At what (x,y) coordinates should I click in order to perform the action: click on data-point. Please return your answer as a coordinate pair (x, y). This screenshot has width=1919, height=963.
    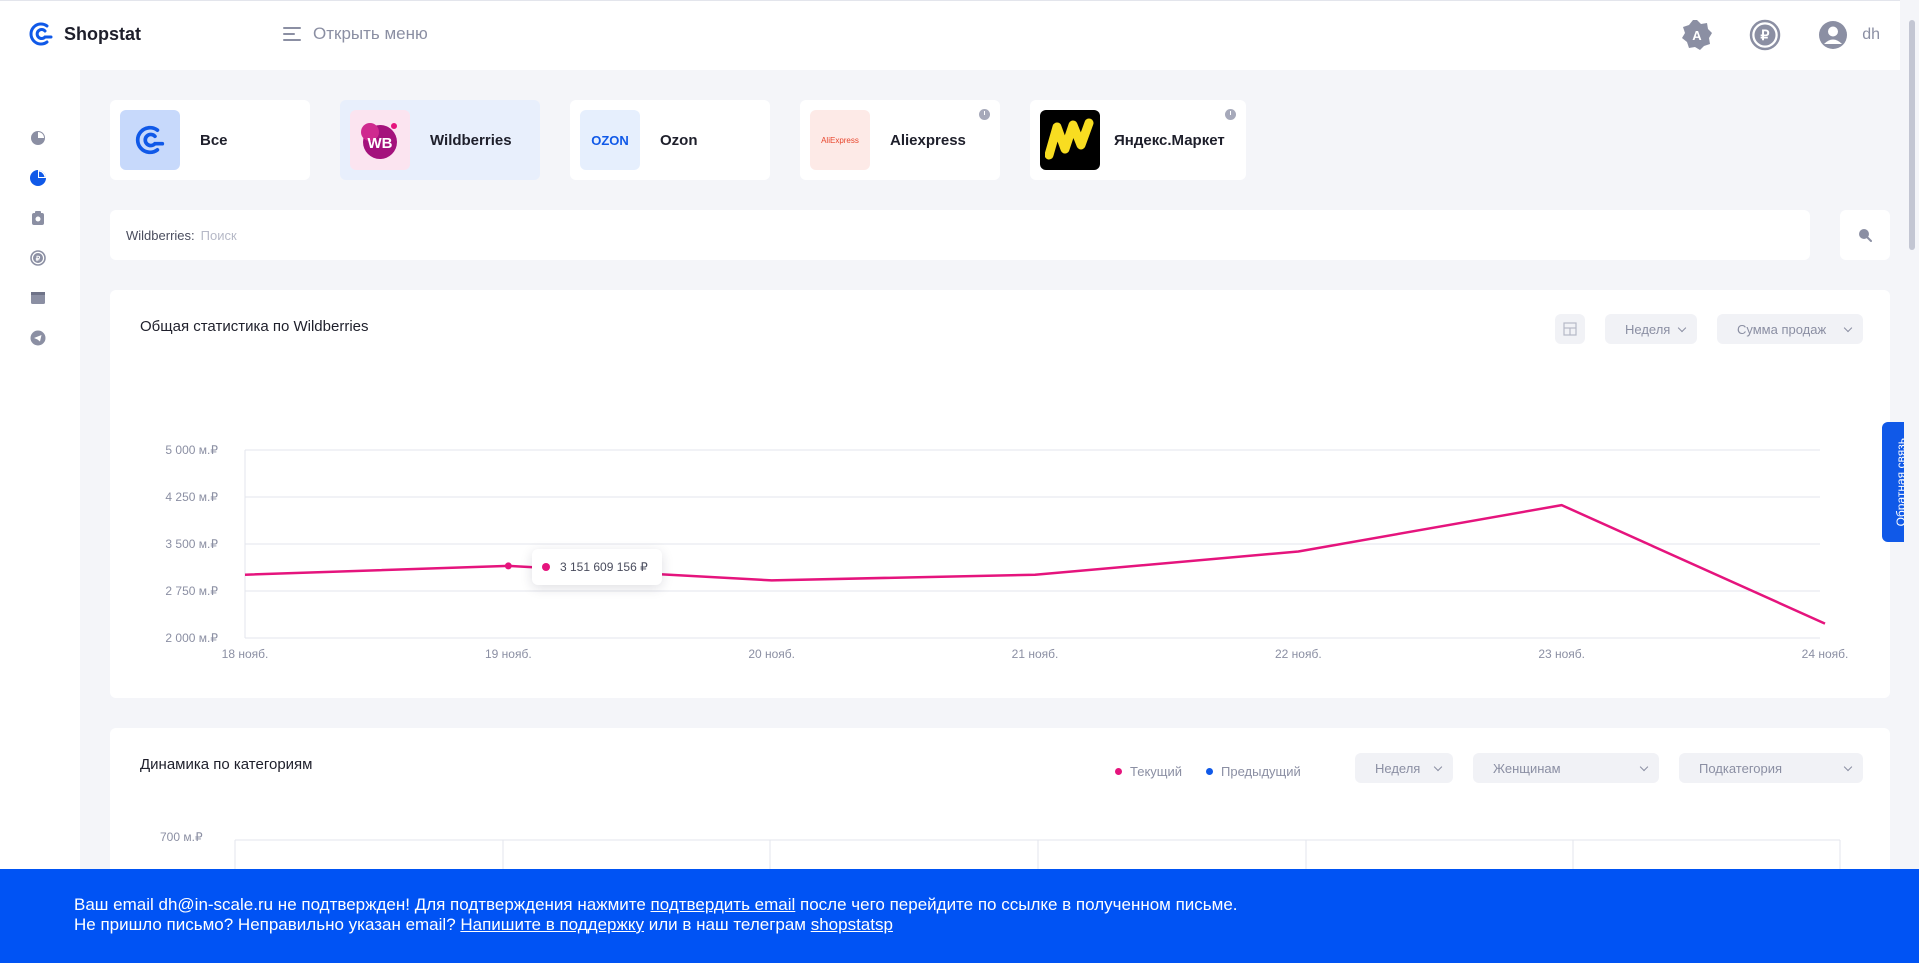
    Looking at the image, I should click on (508, 566).